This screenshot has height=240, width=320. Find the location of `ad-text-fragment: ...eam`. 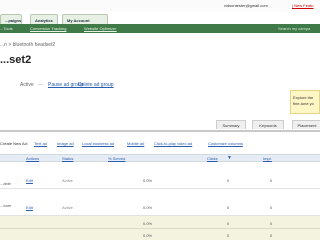

ad-text-fragment: ...eam is located at coordinates (6, 205).